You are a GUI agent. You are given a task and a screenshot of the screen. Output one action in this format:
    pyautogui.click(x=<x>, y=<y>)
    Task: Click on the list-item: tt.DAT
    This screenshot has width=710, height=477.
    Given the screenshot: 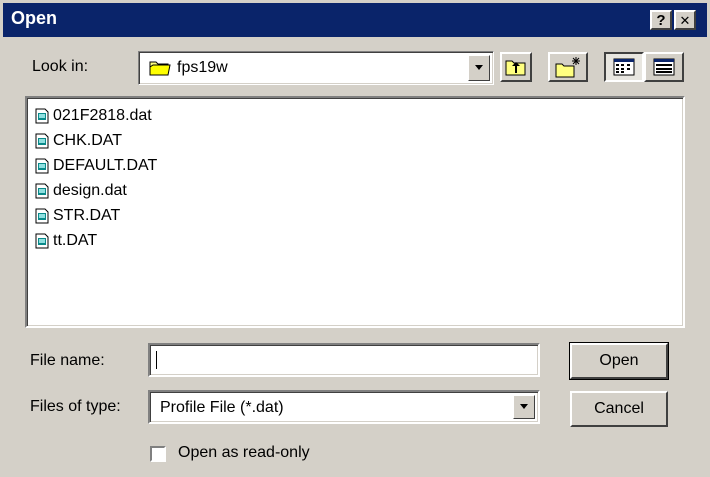 What is the action you would take?
    pyautogui.click(x=66, y=241)
    